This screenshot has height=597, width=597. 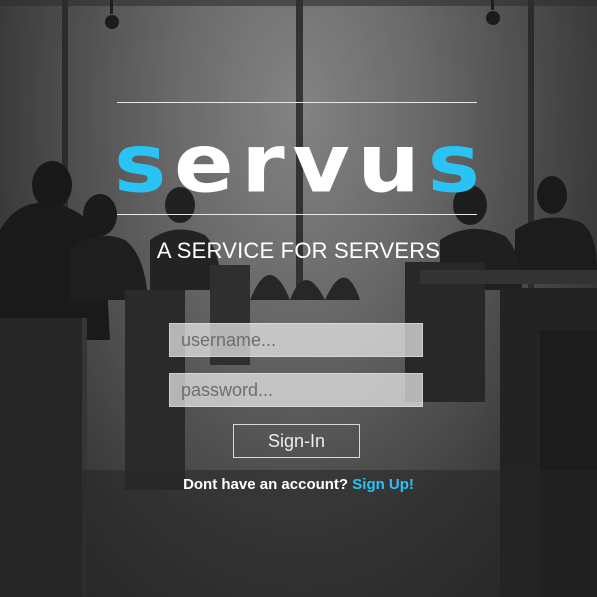 I want to click on signup-prompt: Dont have an account? Sign Up!, so click(x=298, y=484).